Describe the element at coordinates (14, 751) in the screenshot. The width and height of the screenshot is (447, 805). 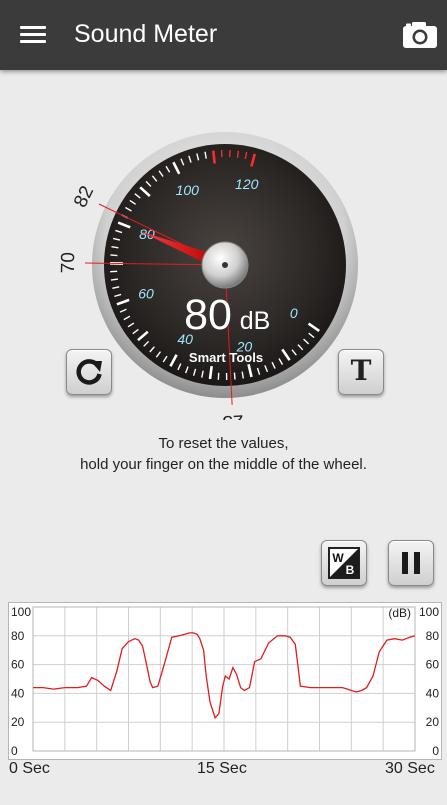
I see `y-tick-label-left: 0` at that location.